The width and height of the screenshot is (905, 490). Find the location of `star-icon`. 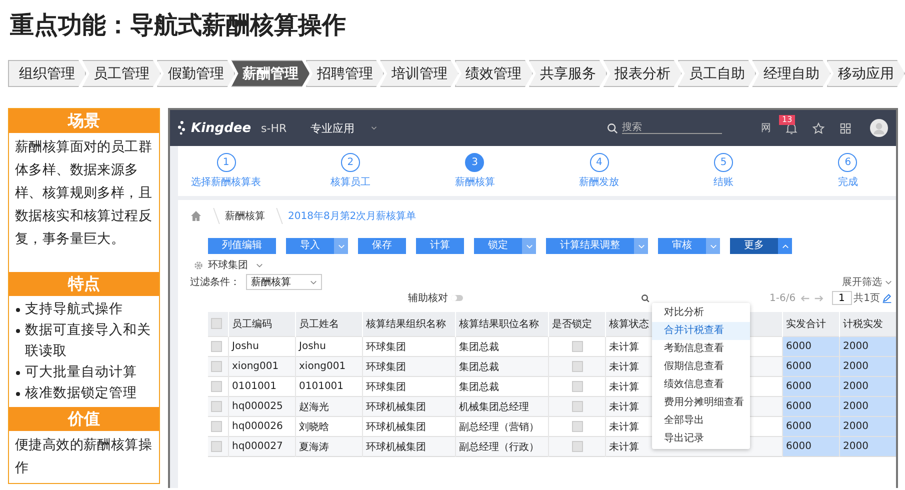

star-icon is located at coordinates (818, 128).